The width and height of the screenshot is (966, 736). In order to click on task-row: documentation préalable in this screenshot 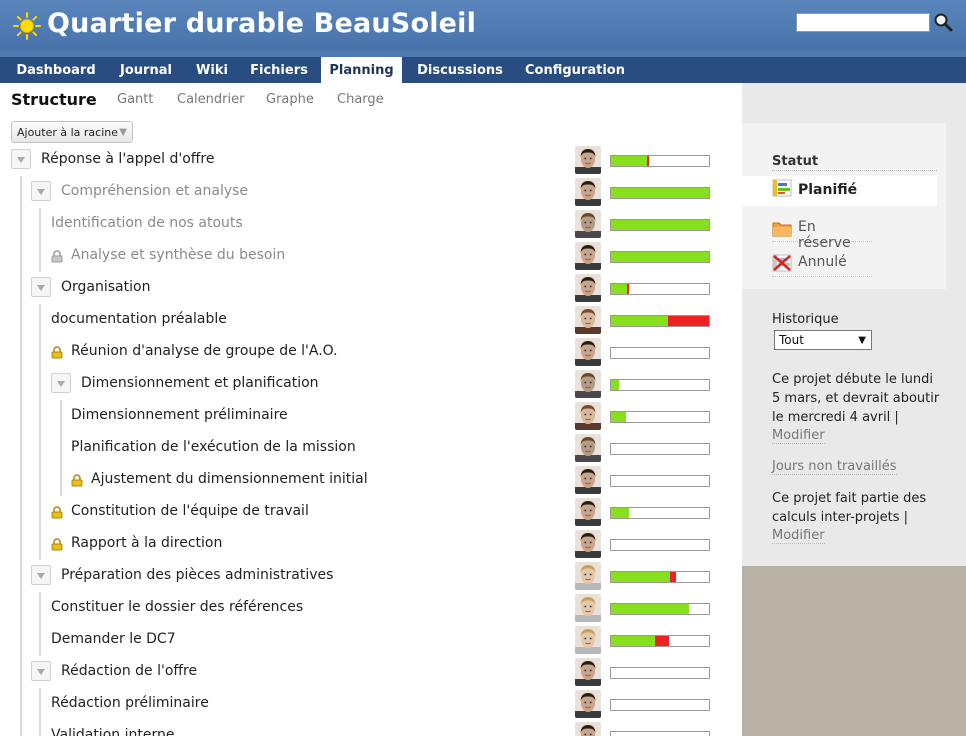, I will do `click(371, 320)`.